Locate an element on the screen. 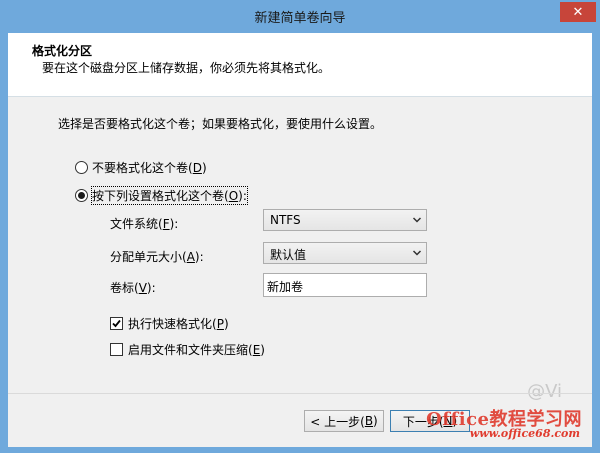 Image resolution: width=600 pixels, height=453 pixels. no-format-label: 不要格式化这个卷(D) is located at coordinates (149, 168).